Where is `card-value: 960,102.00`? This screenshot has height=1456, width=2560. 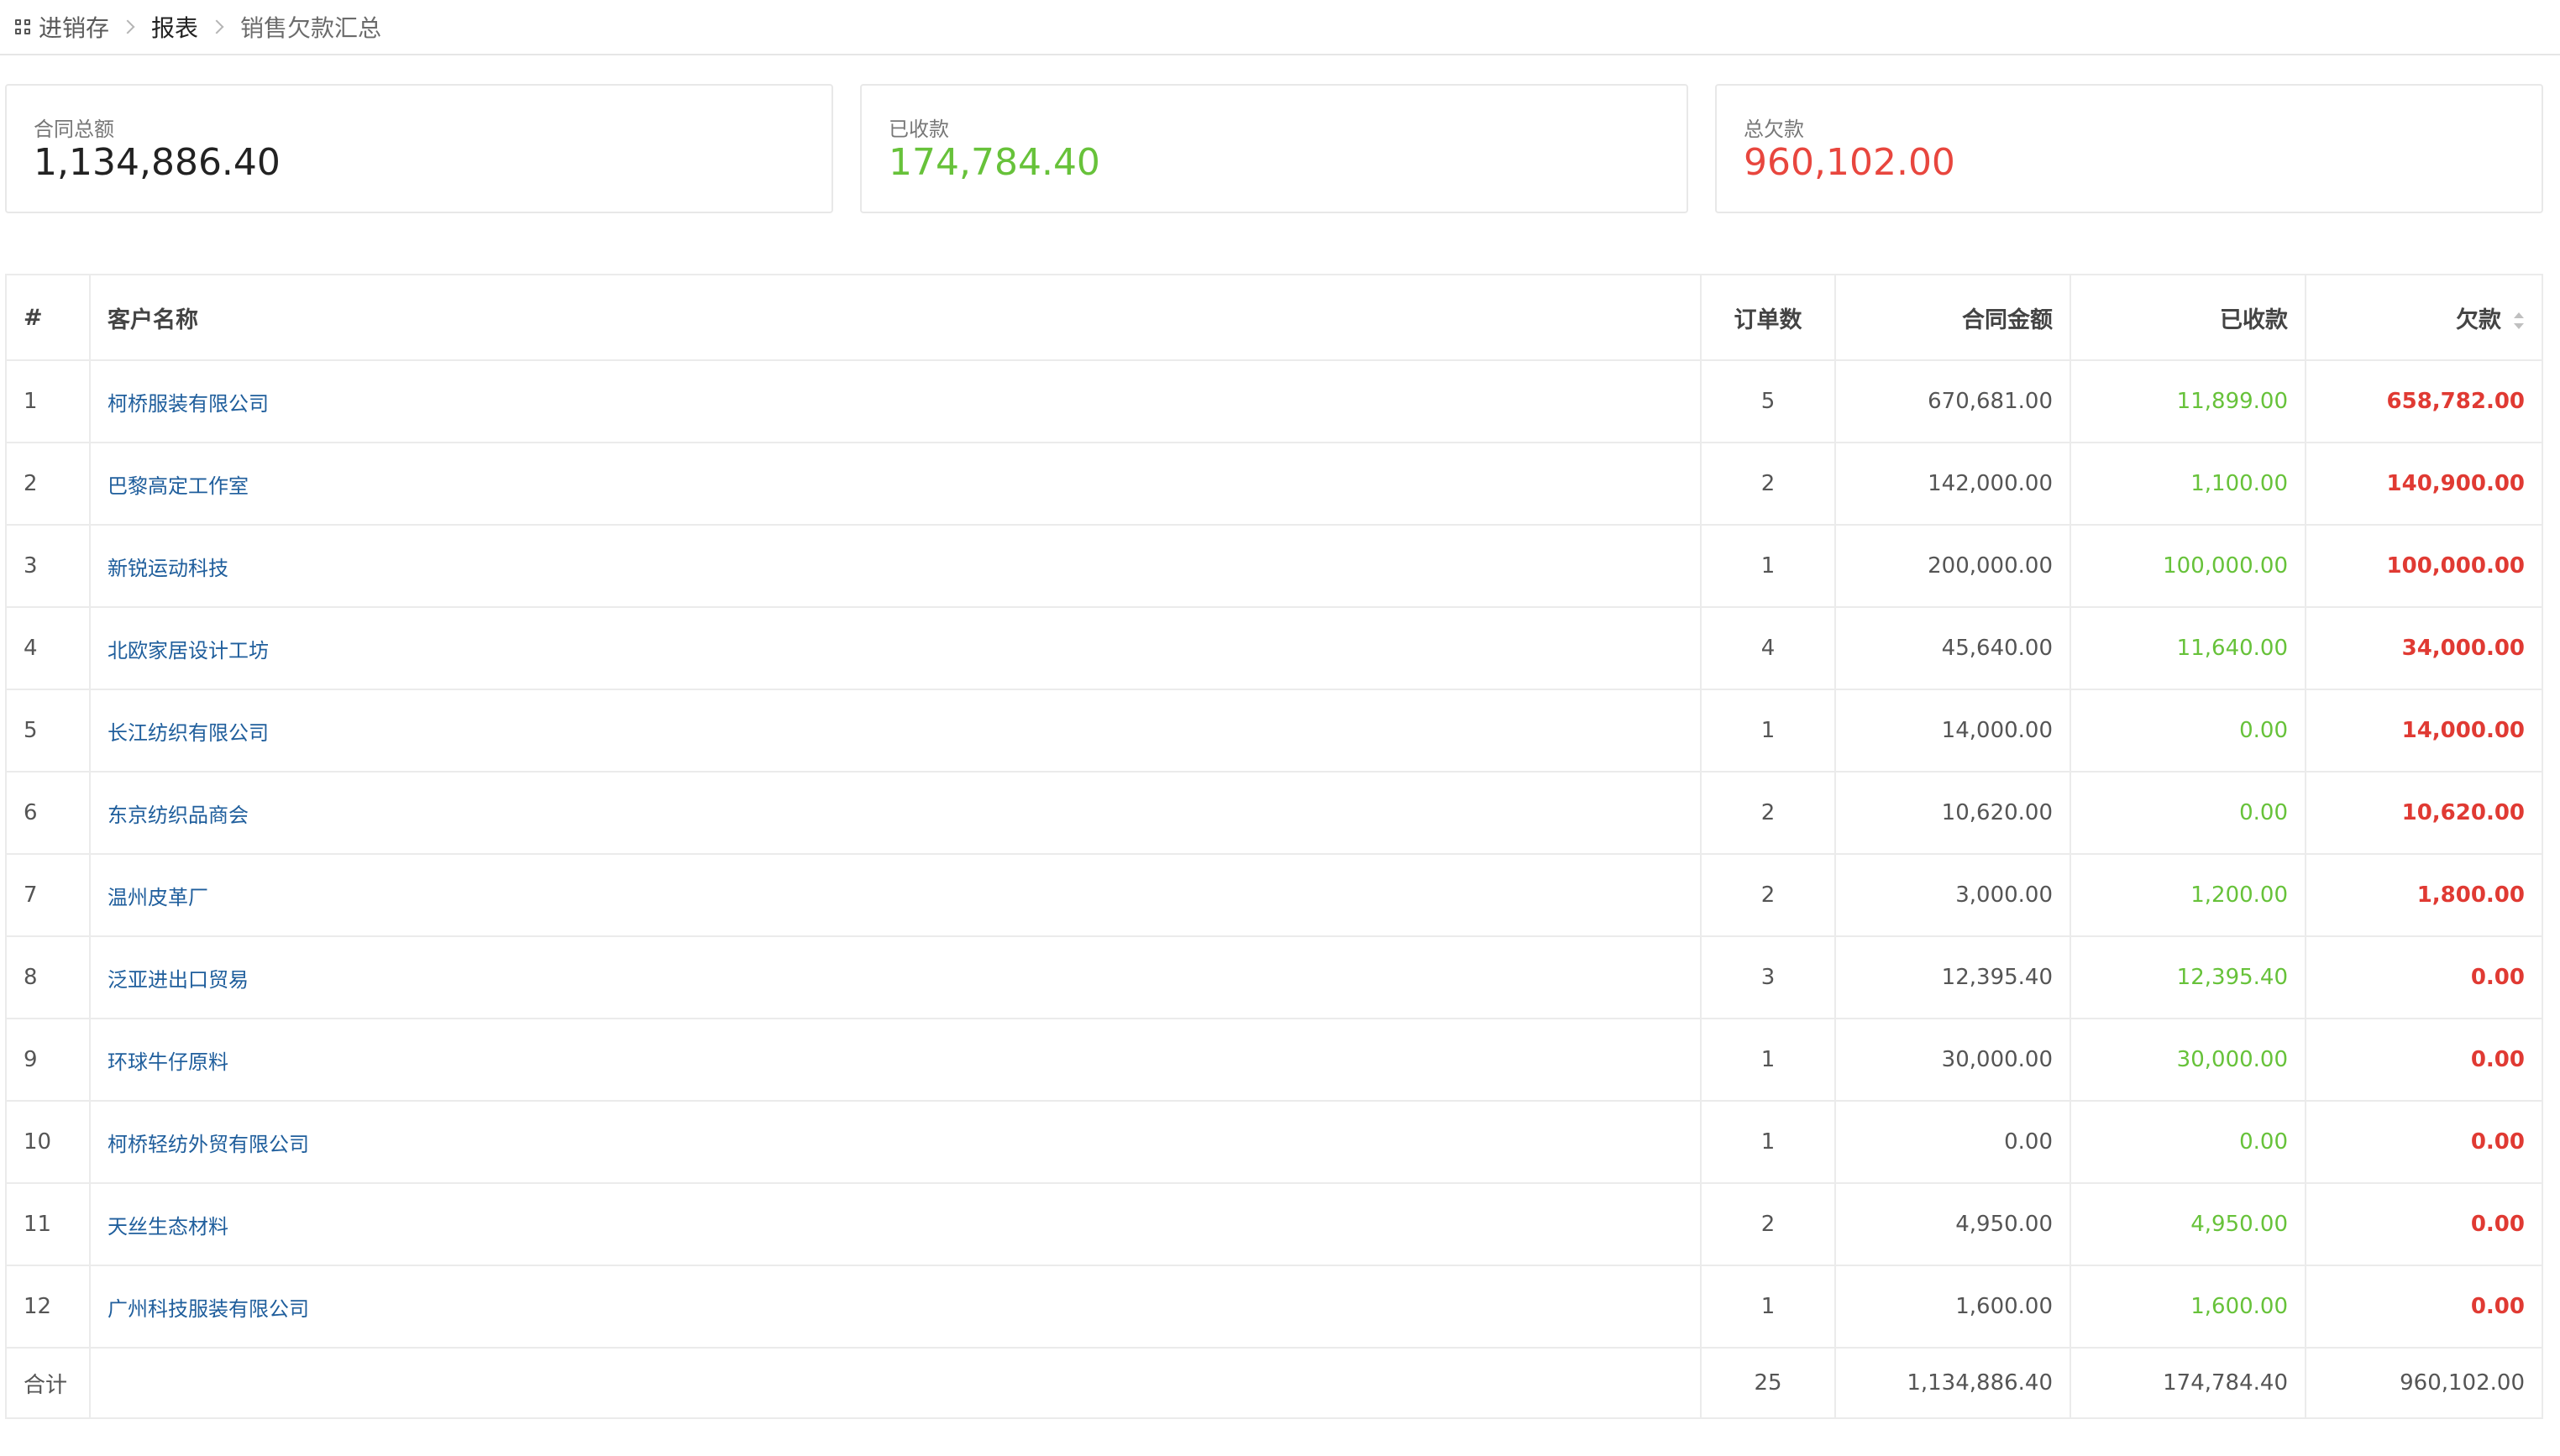 card-value: 960,102.00 is located at coordinates (1849, 162).